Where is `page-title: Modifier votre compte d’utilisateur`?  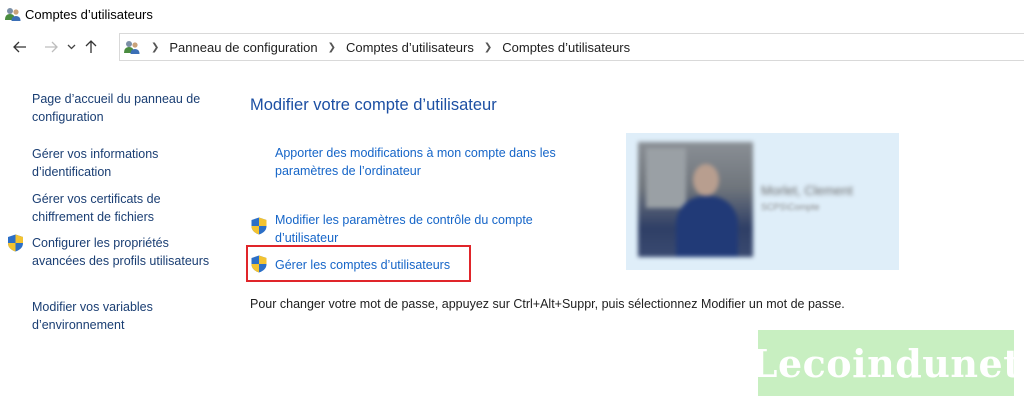 page-title: Modifier votre compte d’utilisateur is located at coordinates (373, 105).